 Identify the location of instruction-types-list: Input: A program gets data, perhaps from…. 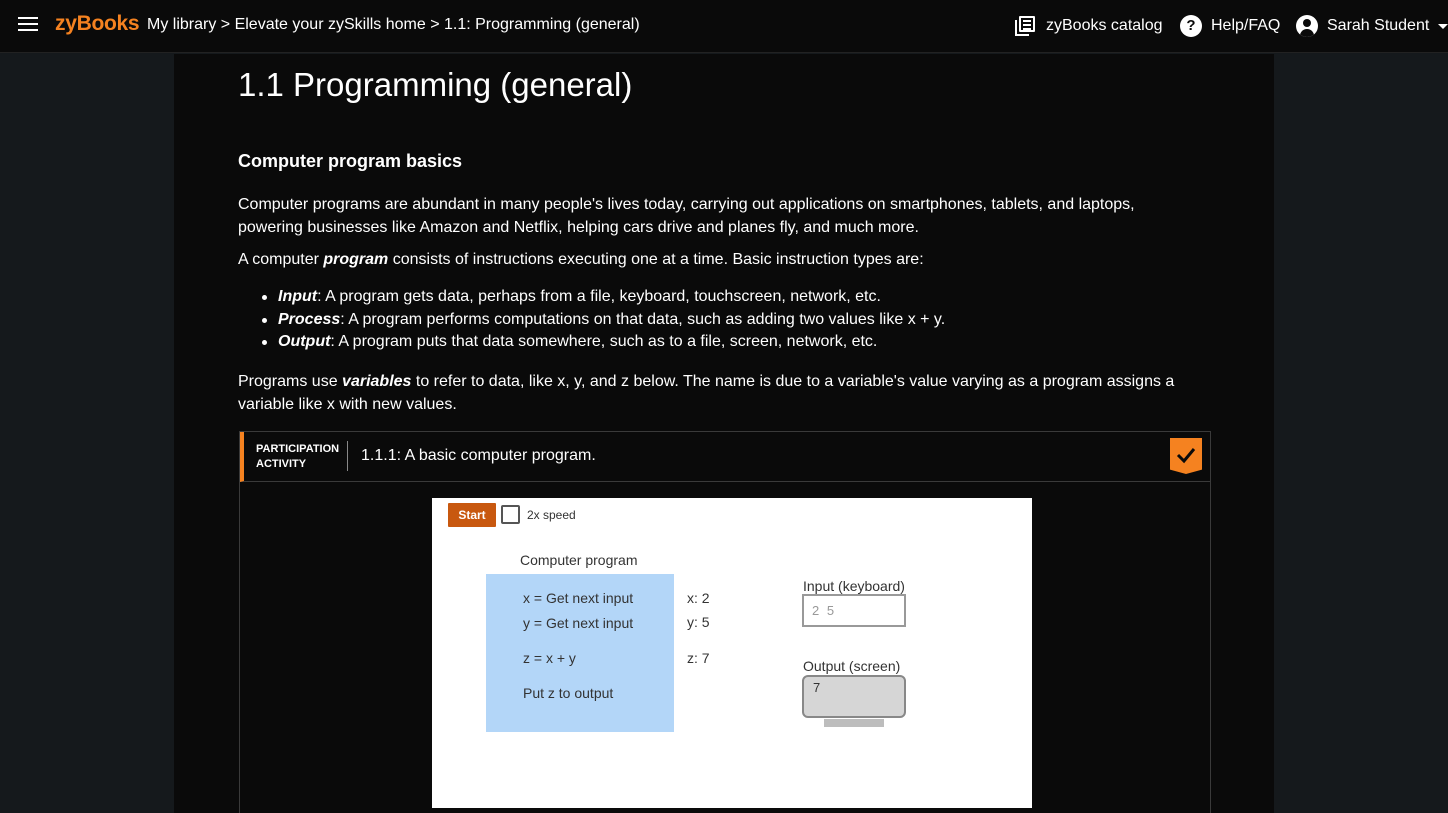
(602, 320).